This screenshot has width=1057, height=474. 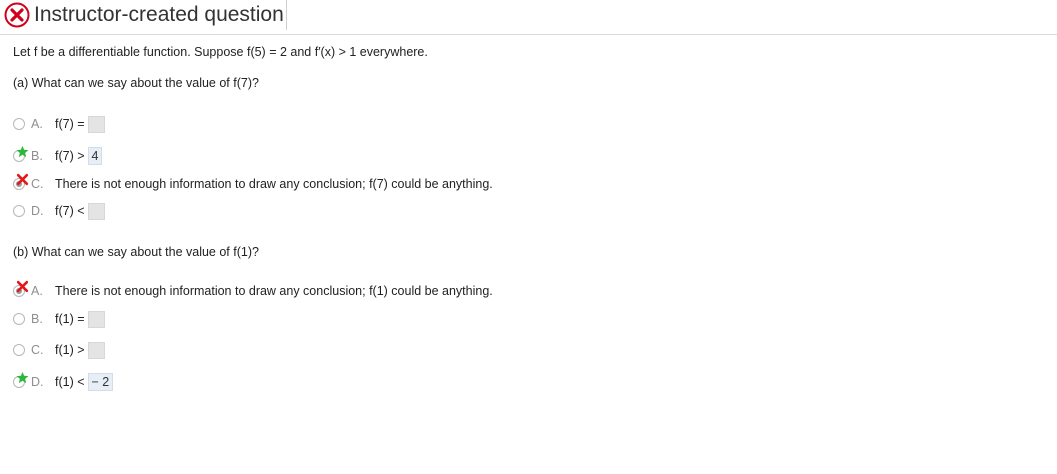 What do you see at coordinates (70, 319) in the screenshot?
I see `option-text: f(1) =` at bounding box center [70, 319].